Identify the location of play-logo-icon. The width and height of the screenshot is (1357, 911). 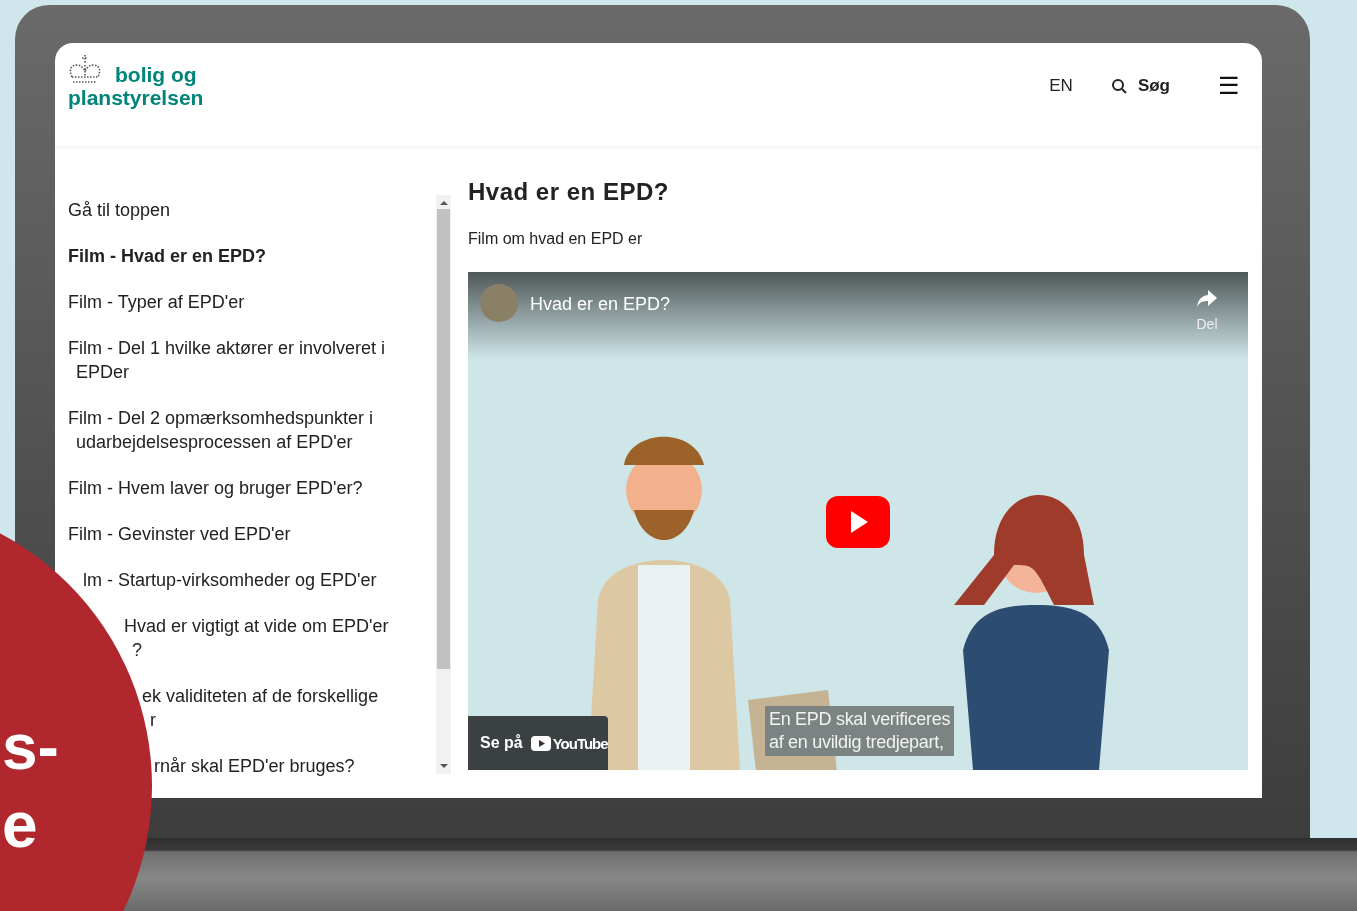
(540, 743).